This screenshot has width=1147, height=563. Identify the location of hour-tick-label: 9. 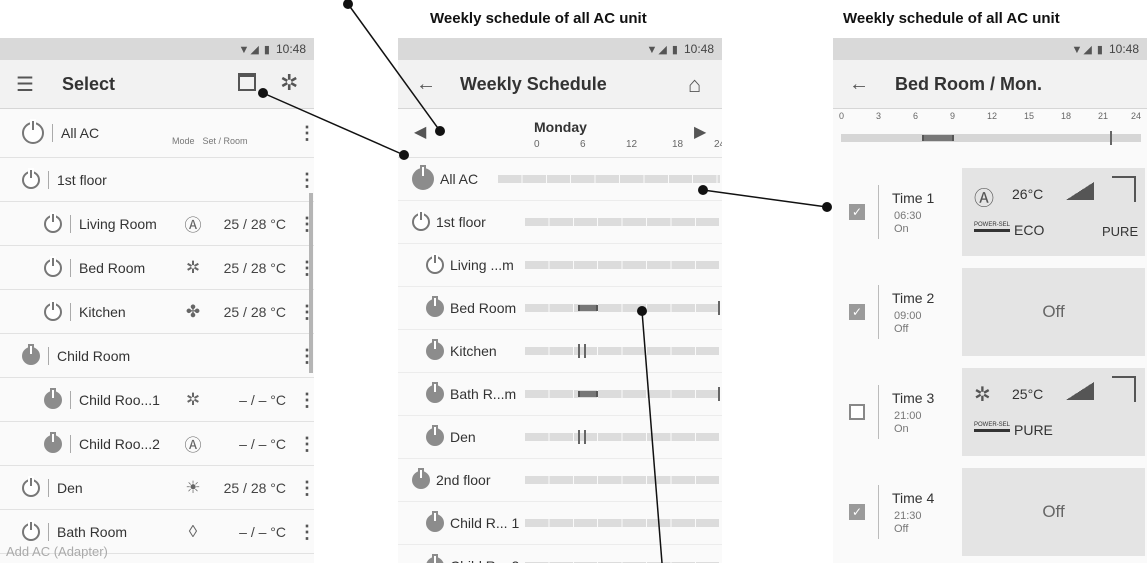
(953, 116).